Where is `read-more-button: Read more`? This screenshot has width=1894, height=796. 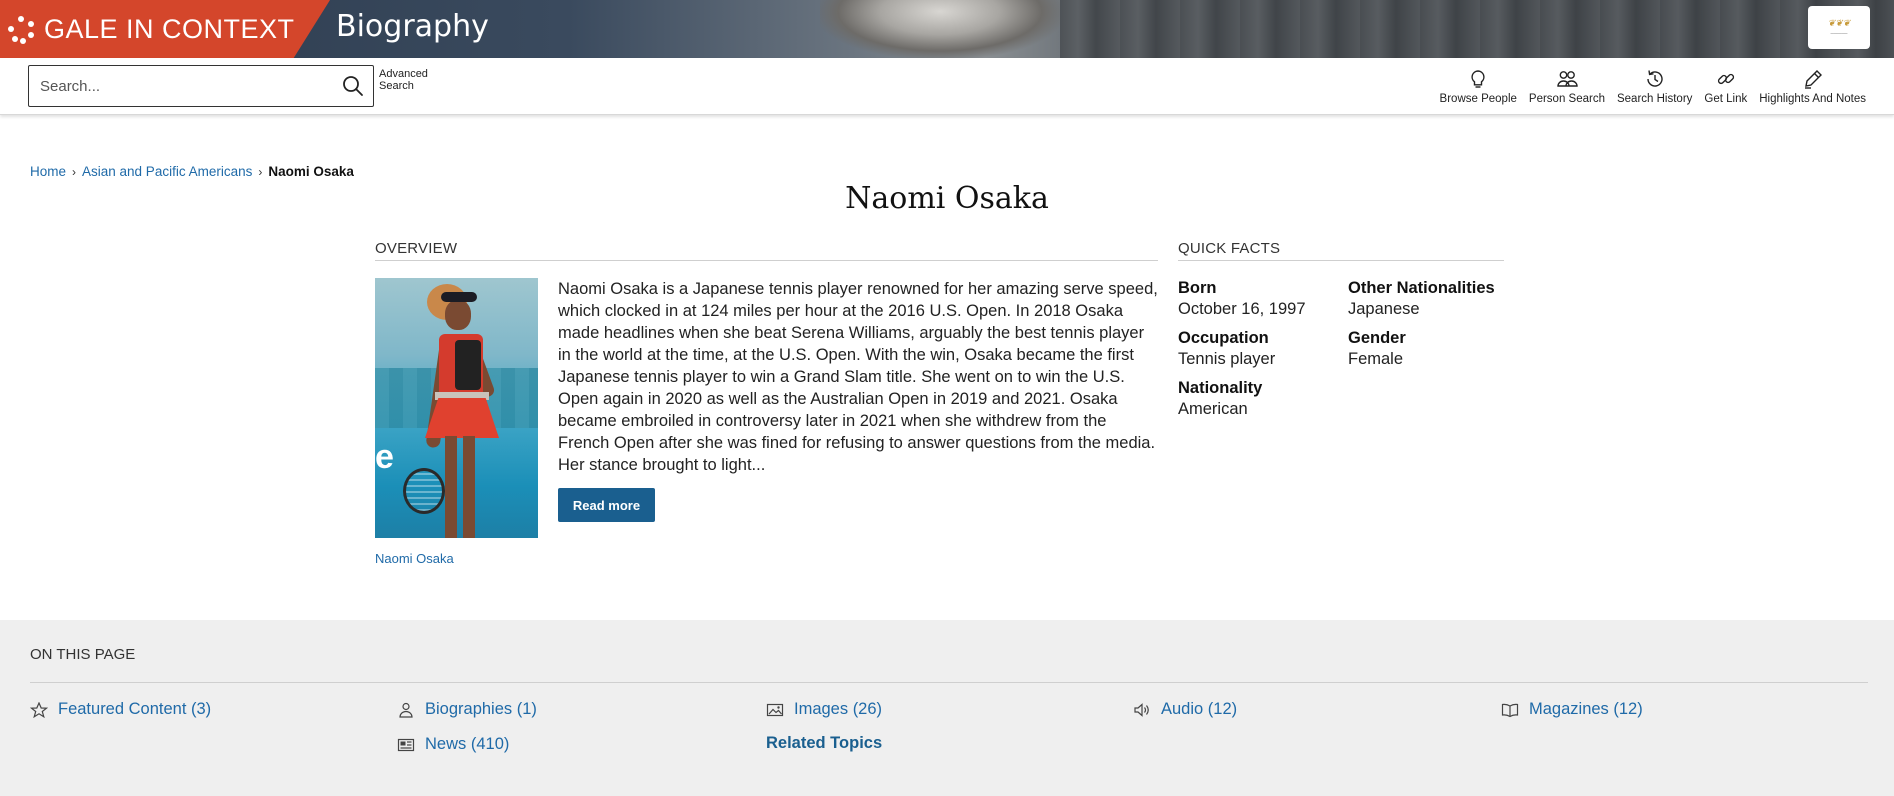 read-more-button: Read more is located at coordinates (606, 505).